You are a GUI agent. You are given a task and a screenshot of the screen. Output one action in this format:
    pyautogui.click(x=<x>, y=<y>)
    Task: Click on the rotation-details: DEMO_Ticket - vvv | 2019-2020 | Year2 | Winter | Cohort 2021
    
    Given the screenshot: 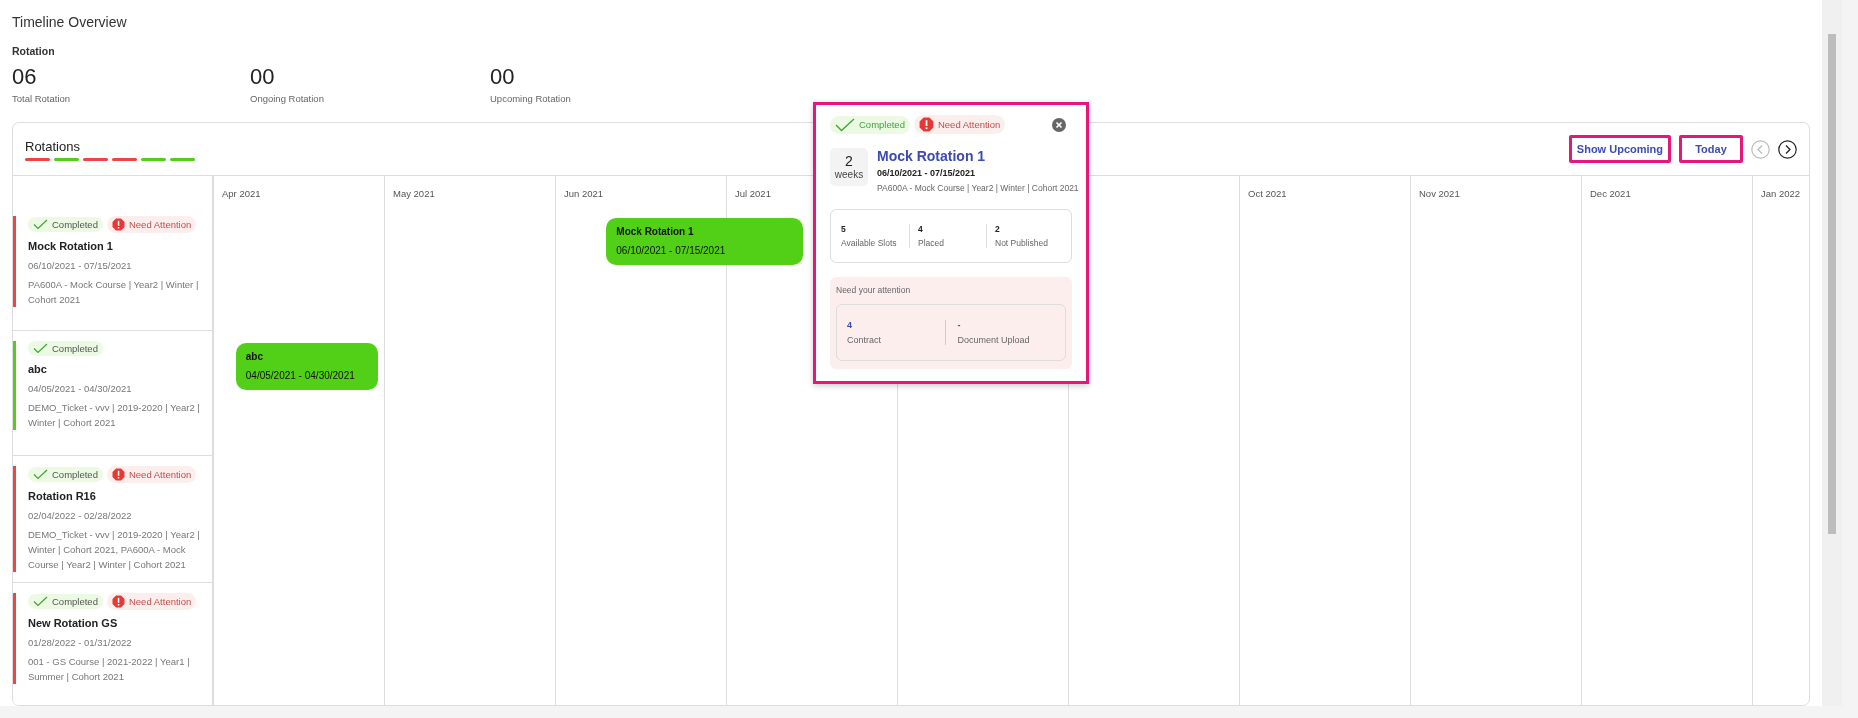 What is the action you would take?
    pyautogui.click(x=114, y=415)
    